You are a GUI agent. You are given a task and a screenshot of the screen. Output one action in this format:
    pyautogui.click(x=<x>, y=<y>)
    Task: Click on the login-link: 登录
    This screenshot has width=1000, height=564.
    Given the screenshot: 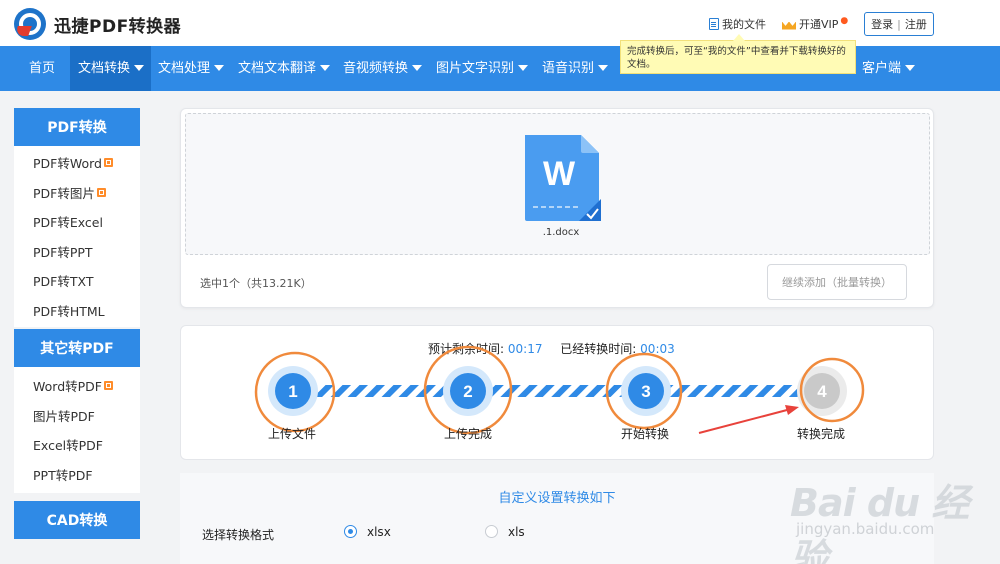 What is the action you would take?
    pyautogui.click(x=882, y=24)
    